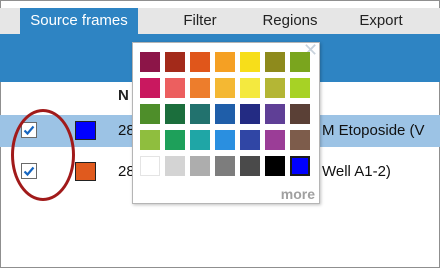  Describe the element at coordinates (200, 21) in the screenshot. I see `tab-filter: Filter` at that location.